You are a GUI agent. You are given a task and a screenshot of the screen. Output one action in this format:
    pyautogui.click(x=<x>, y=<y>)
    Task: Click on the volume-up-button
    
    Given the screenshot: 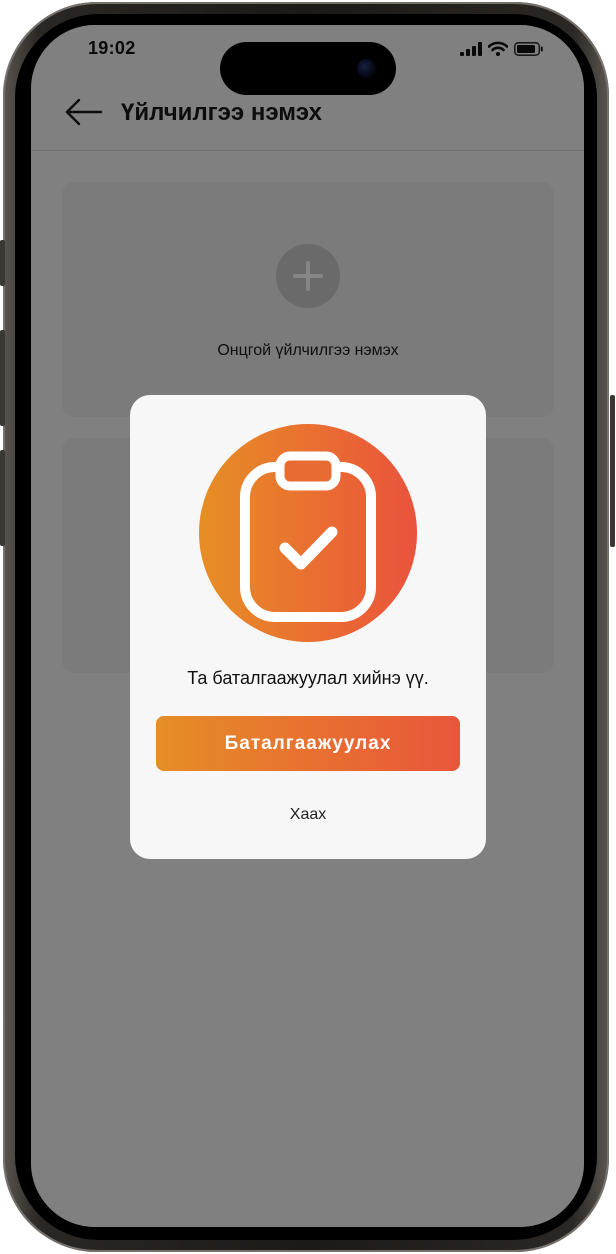 What is the action you would take?
    pyautogui.click(x=2, y=378)
    